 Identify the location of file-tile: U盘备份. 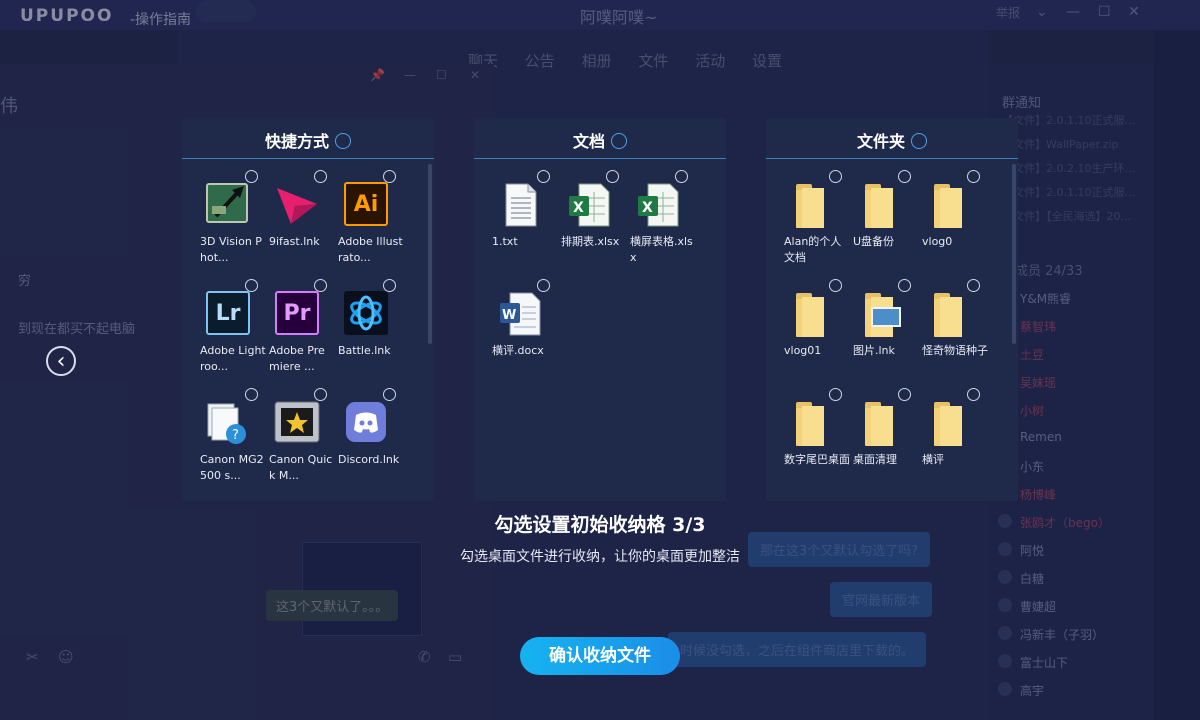
(886, 224).